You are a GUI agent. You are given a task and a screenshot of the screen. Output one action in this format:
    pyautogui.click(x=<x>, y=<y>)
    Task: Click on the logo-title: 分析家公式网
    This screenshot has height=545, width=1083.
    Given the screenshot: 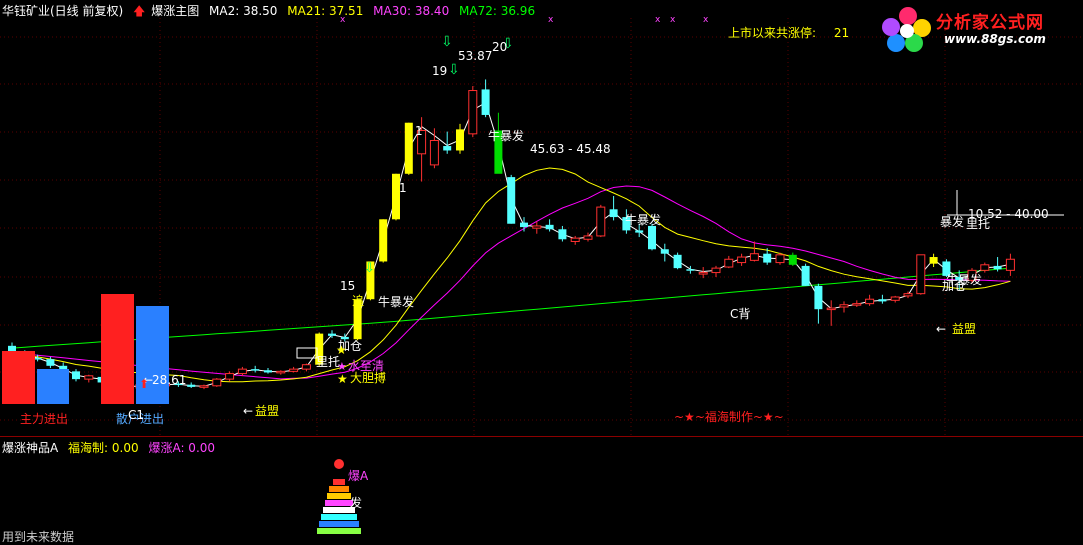 What is the action you would take?
    pyautogui.click(x=990, y=23)
    